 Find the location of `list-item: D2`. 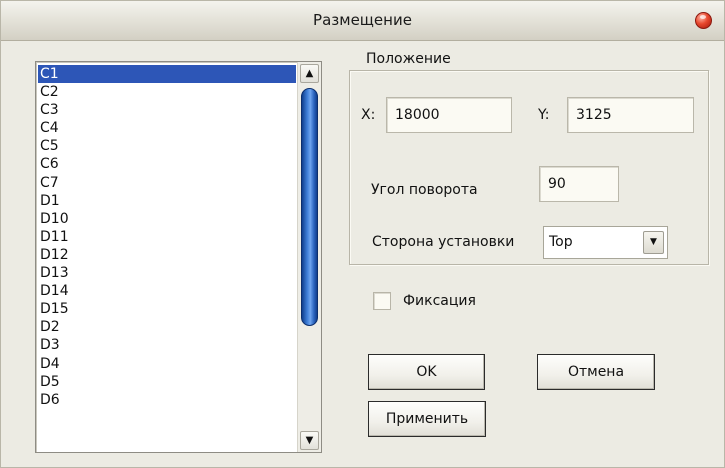

list-item: D2 is located at coordinates (167, 327).